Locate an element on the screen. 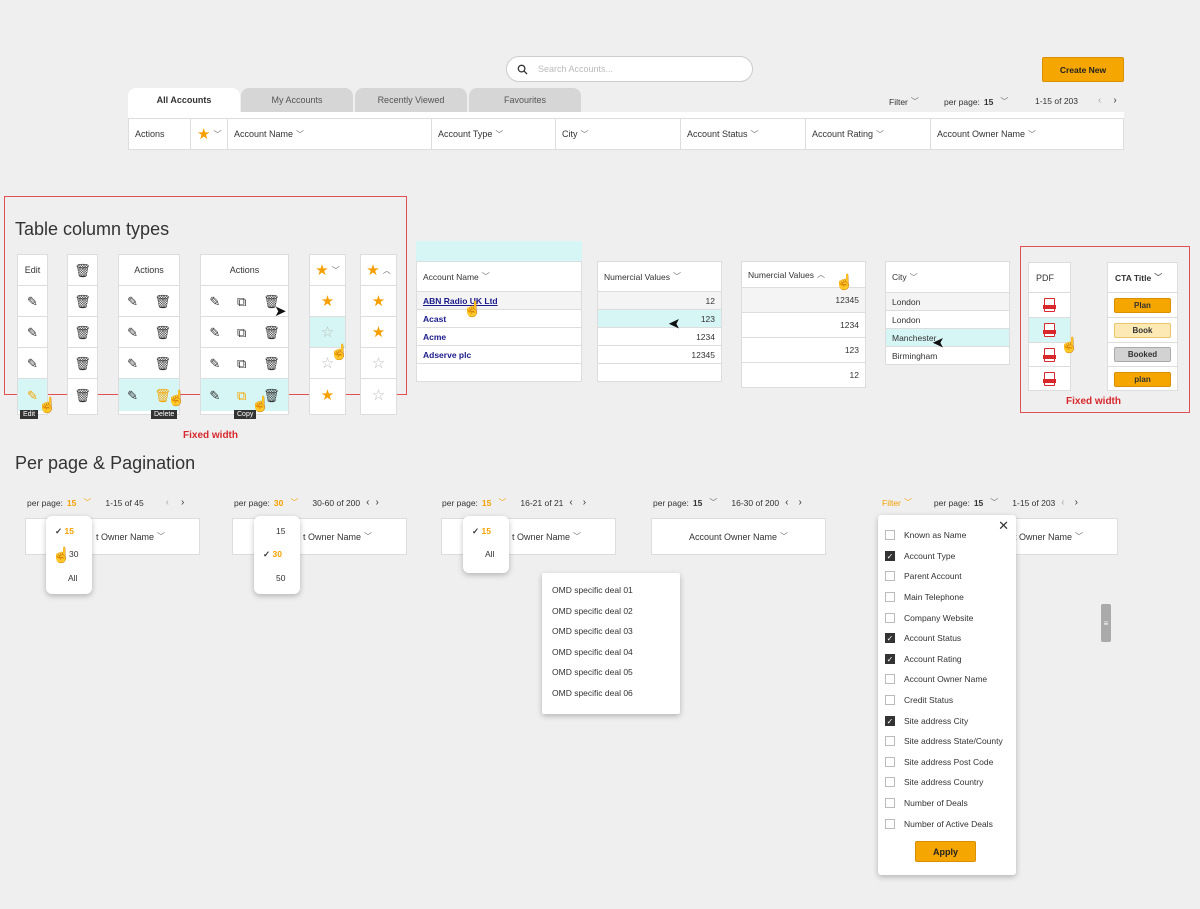 This screenshot has height=909, width=1200. col-city: City ﹀ is located at coordinates (618, 134).